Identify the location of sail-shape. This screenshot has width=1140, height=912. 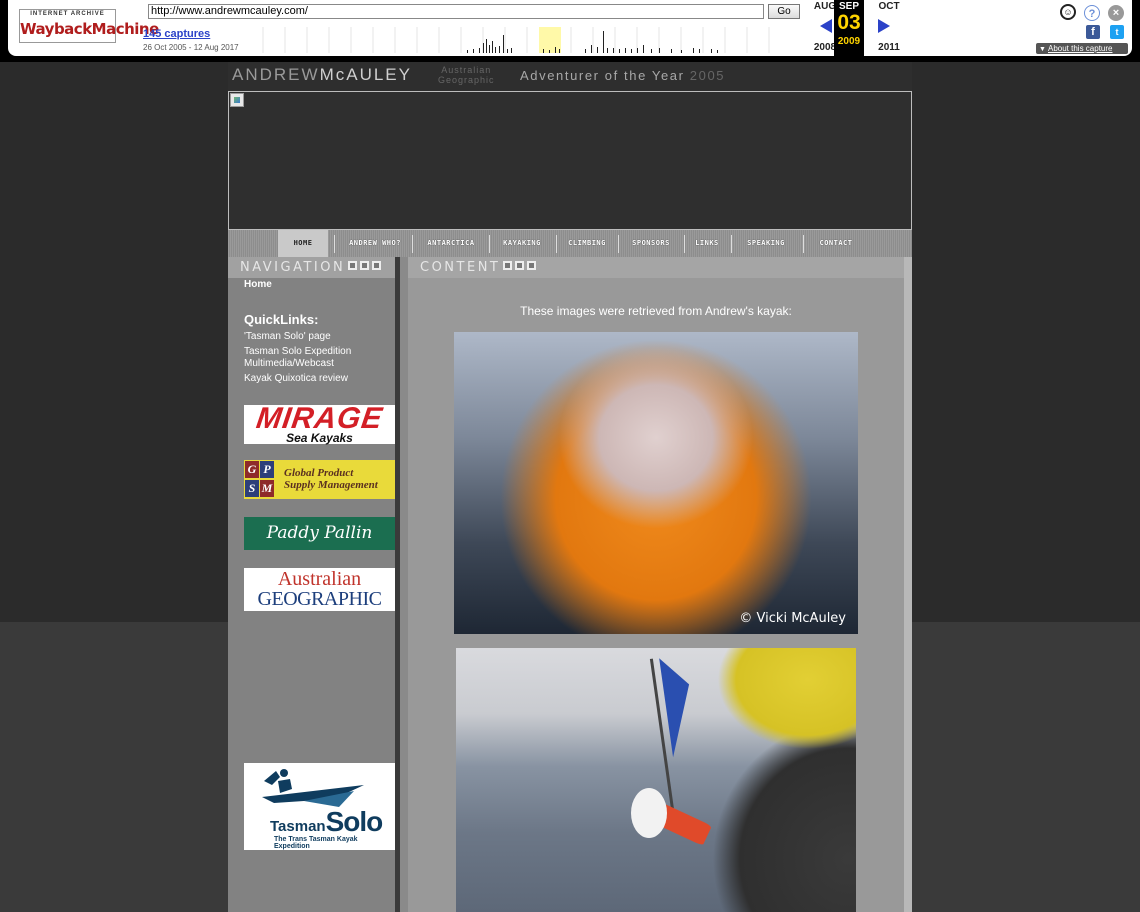
(679, 706).